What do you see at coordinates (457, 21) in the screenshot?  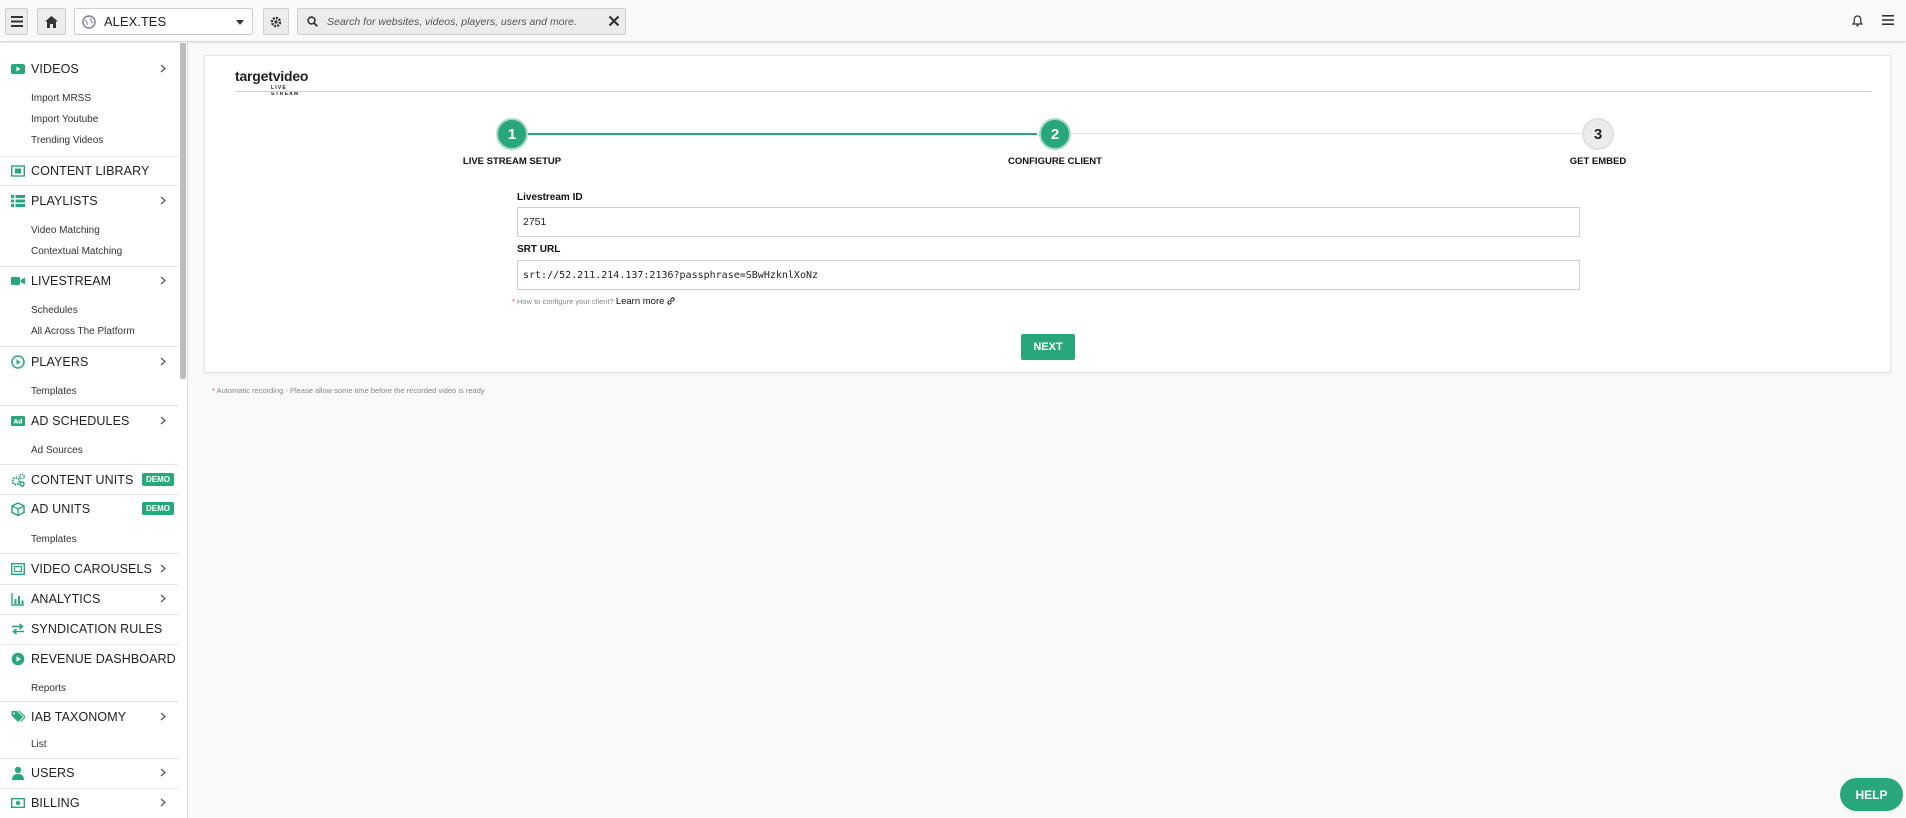 I see `search-input` at bounding box center [457, 21].